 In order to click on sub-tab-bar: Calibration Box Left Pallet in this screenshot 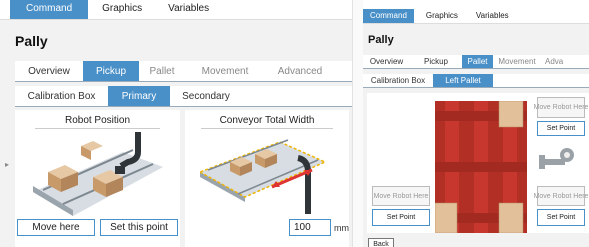, I will do `click(476, 81)`.